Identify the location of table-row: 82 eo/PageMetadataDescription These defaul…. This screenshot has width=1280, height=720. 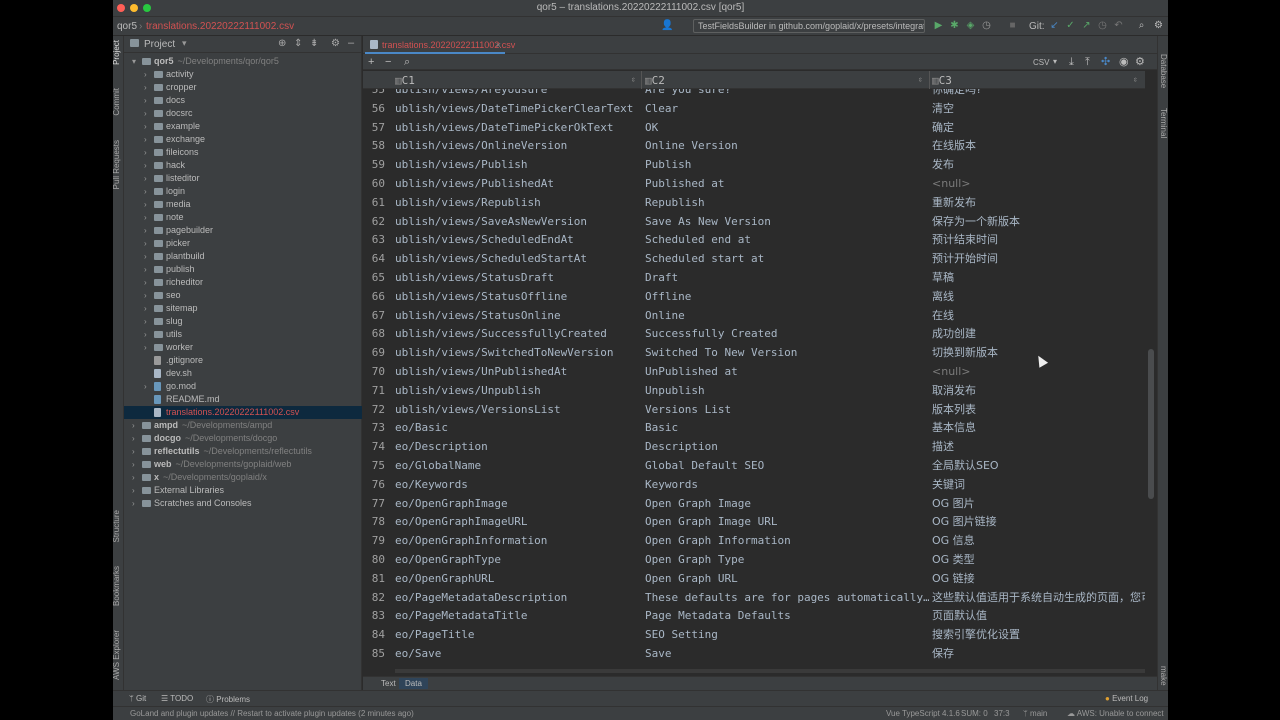
(754, 597).